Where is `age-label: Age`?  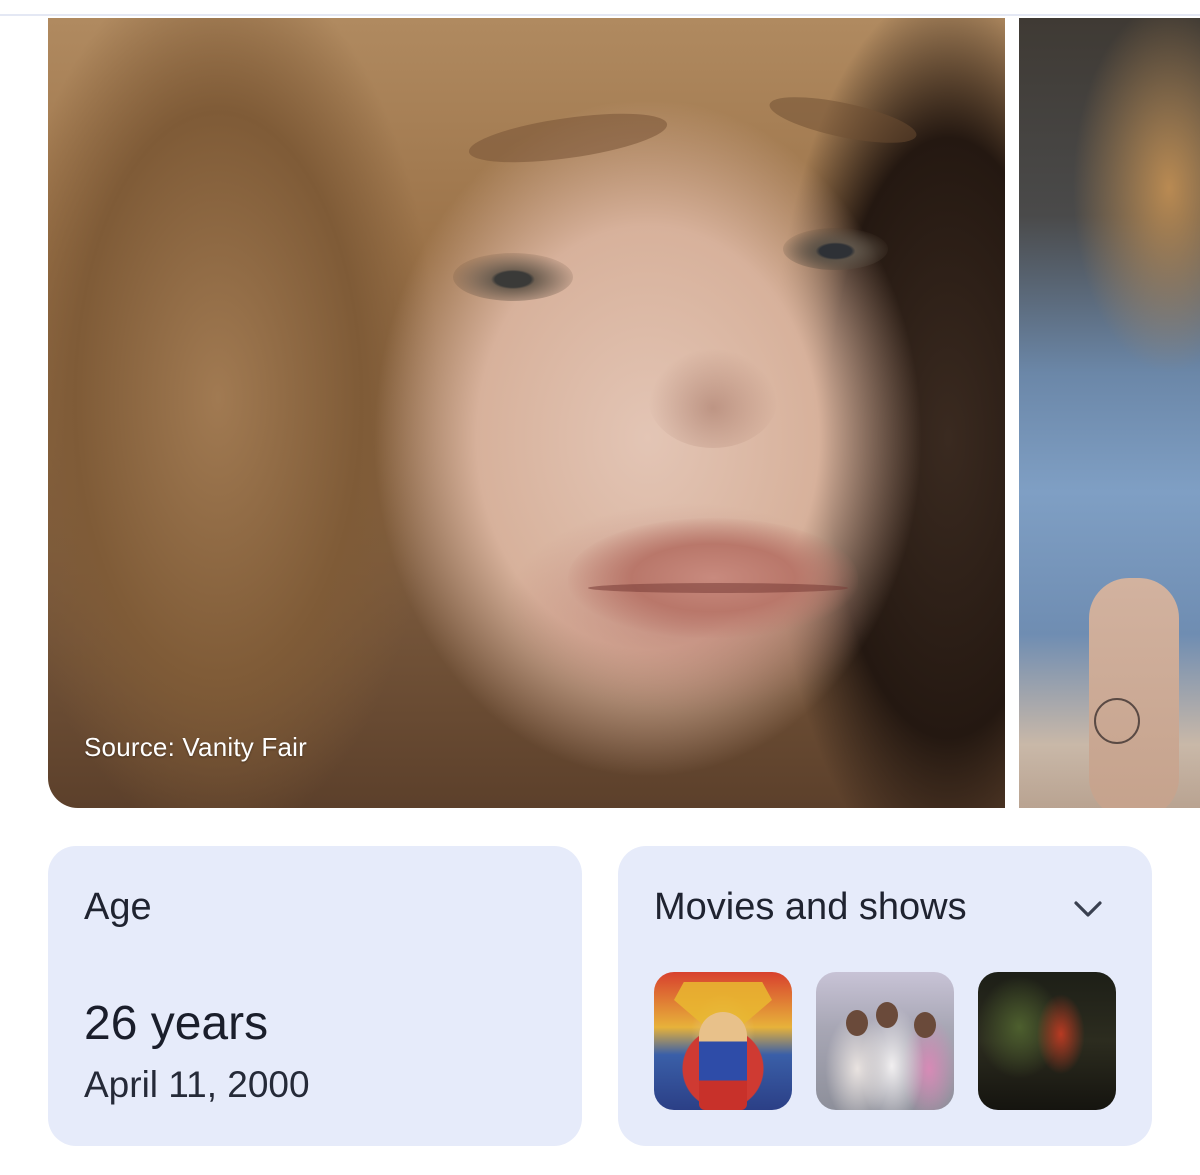
age-label: Age is located at coordinates (118, 907).